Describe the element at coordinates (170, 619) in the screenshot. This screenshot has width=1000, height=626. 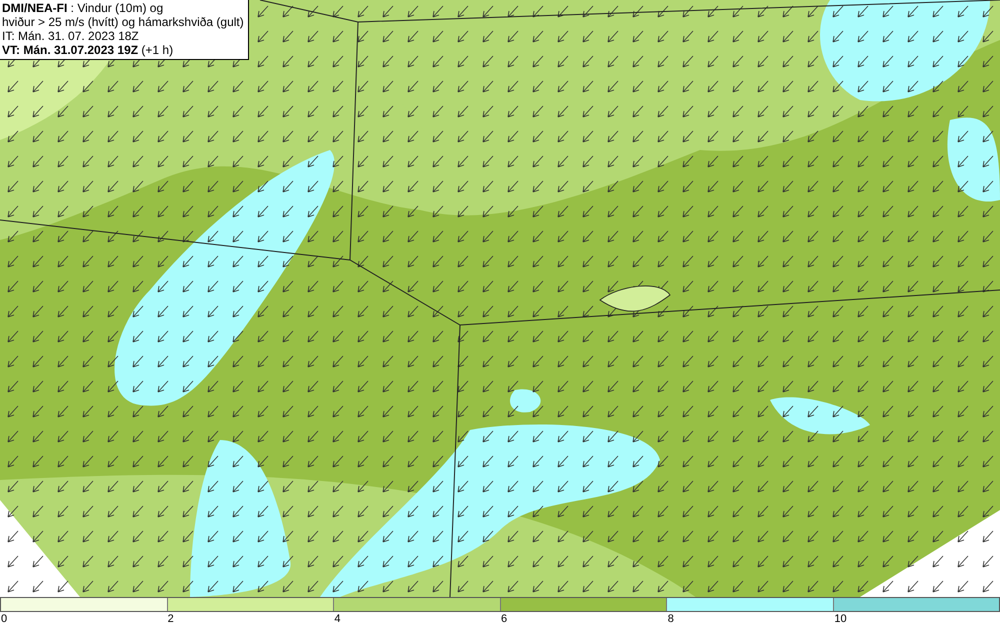
I see `scale-tick-label: 2` at that location.